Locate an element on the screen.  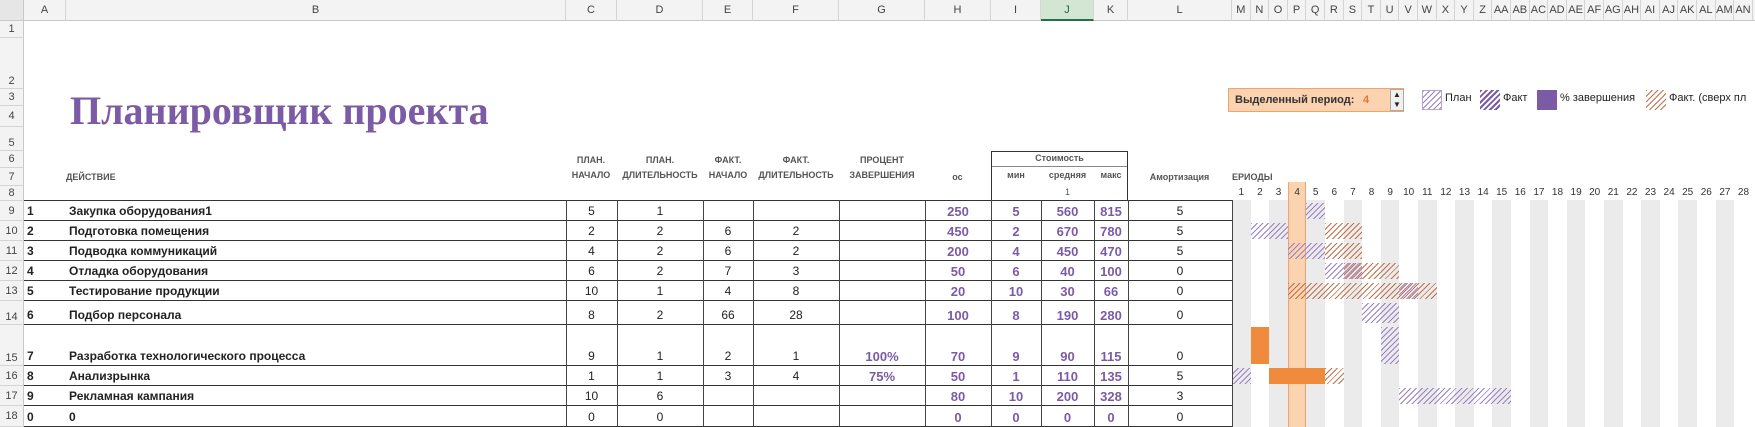
row-header-14: 14 is located at coordinates (12, 313).